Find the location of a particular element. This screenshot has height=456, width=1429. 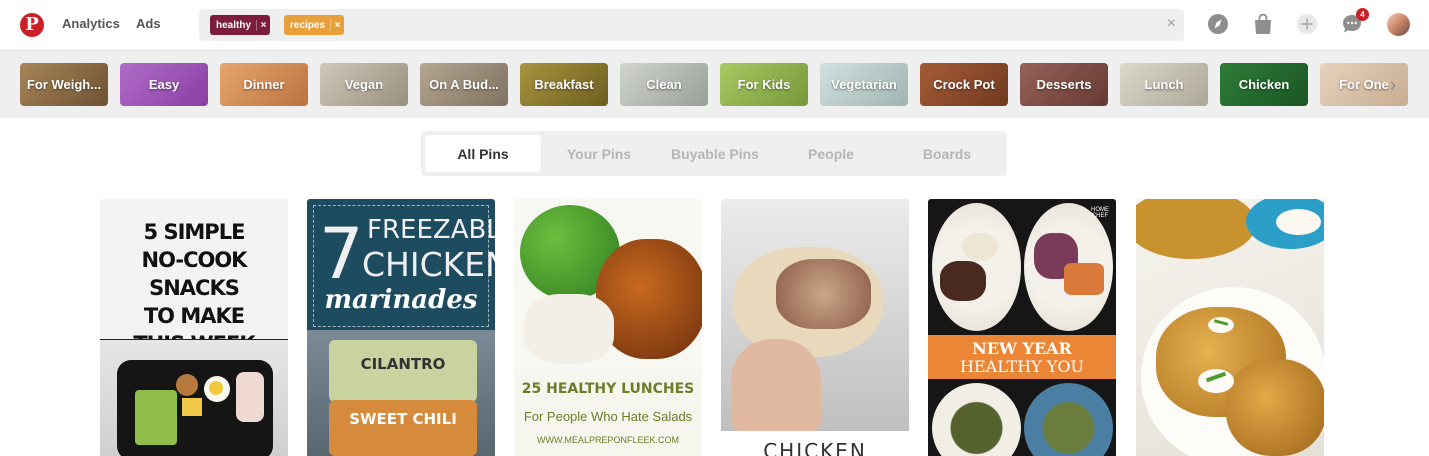

pin-line-2: CHICKEN is located at coordinates (428, 264).